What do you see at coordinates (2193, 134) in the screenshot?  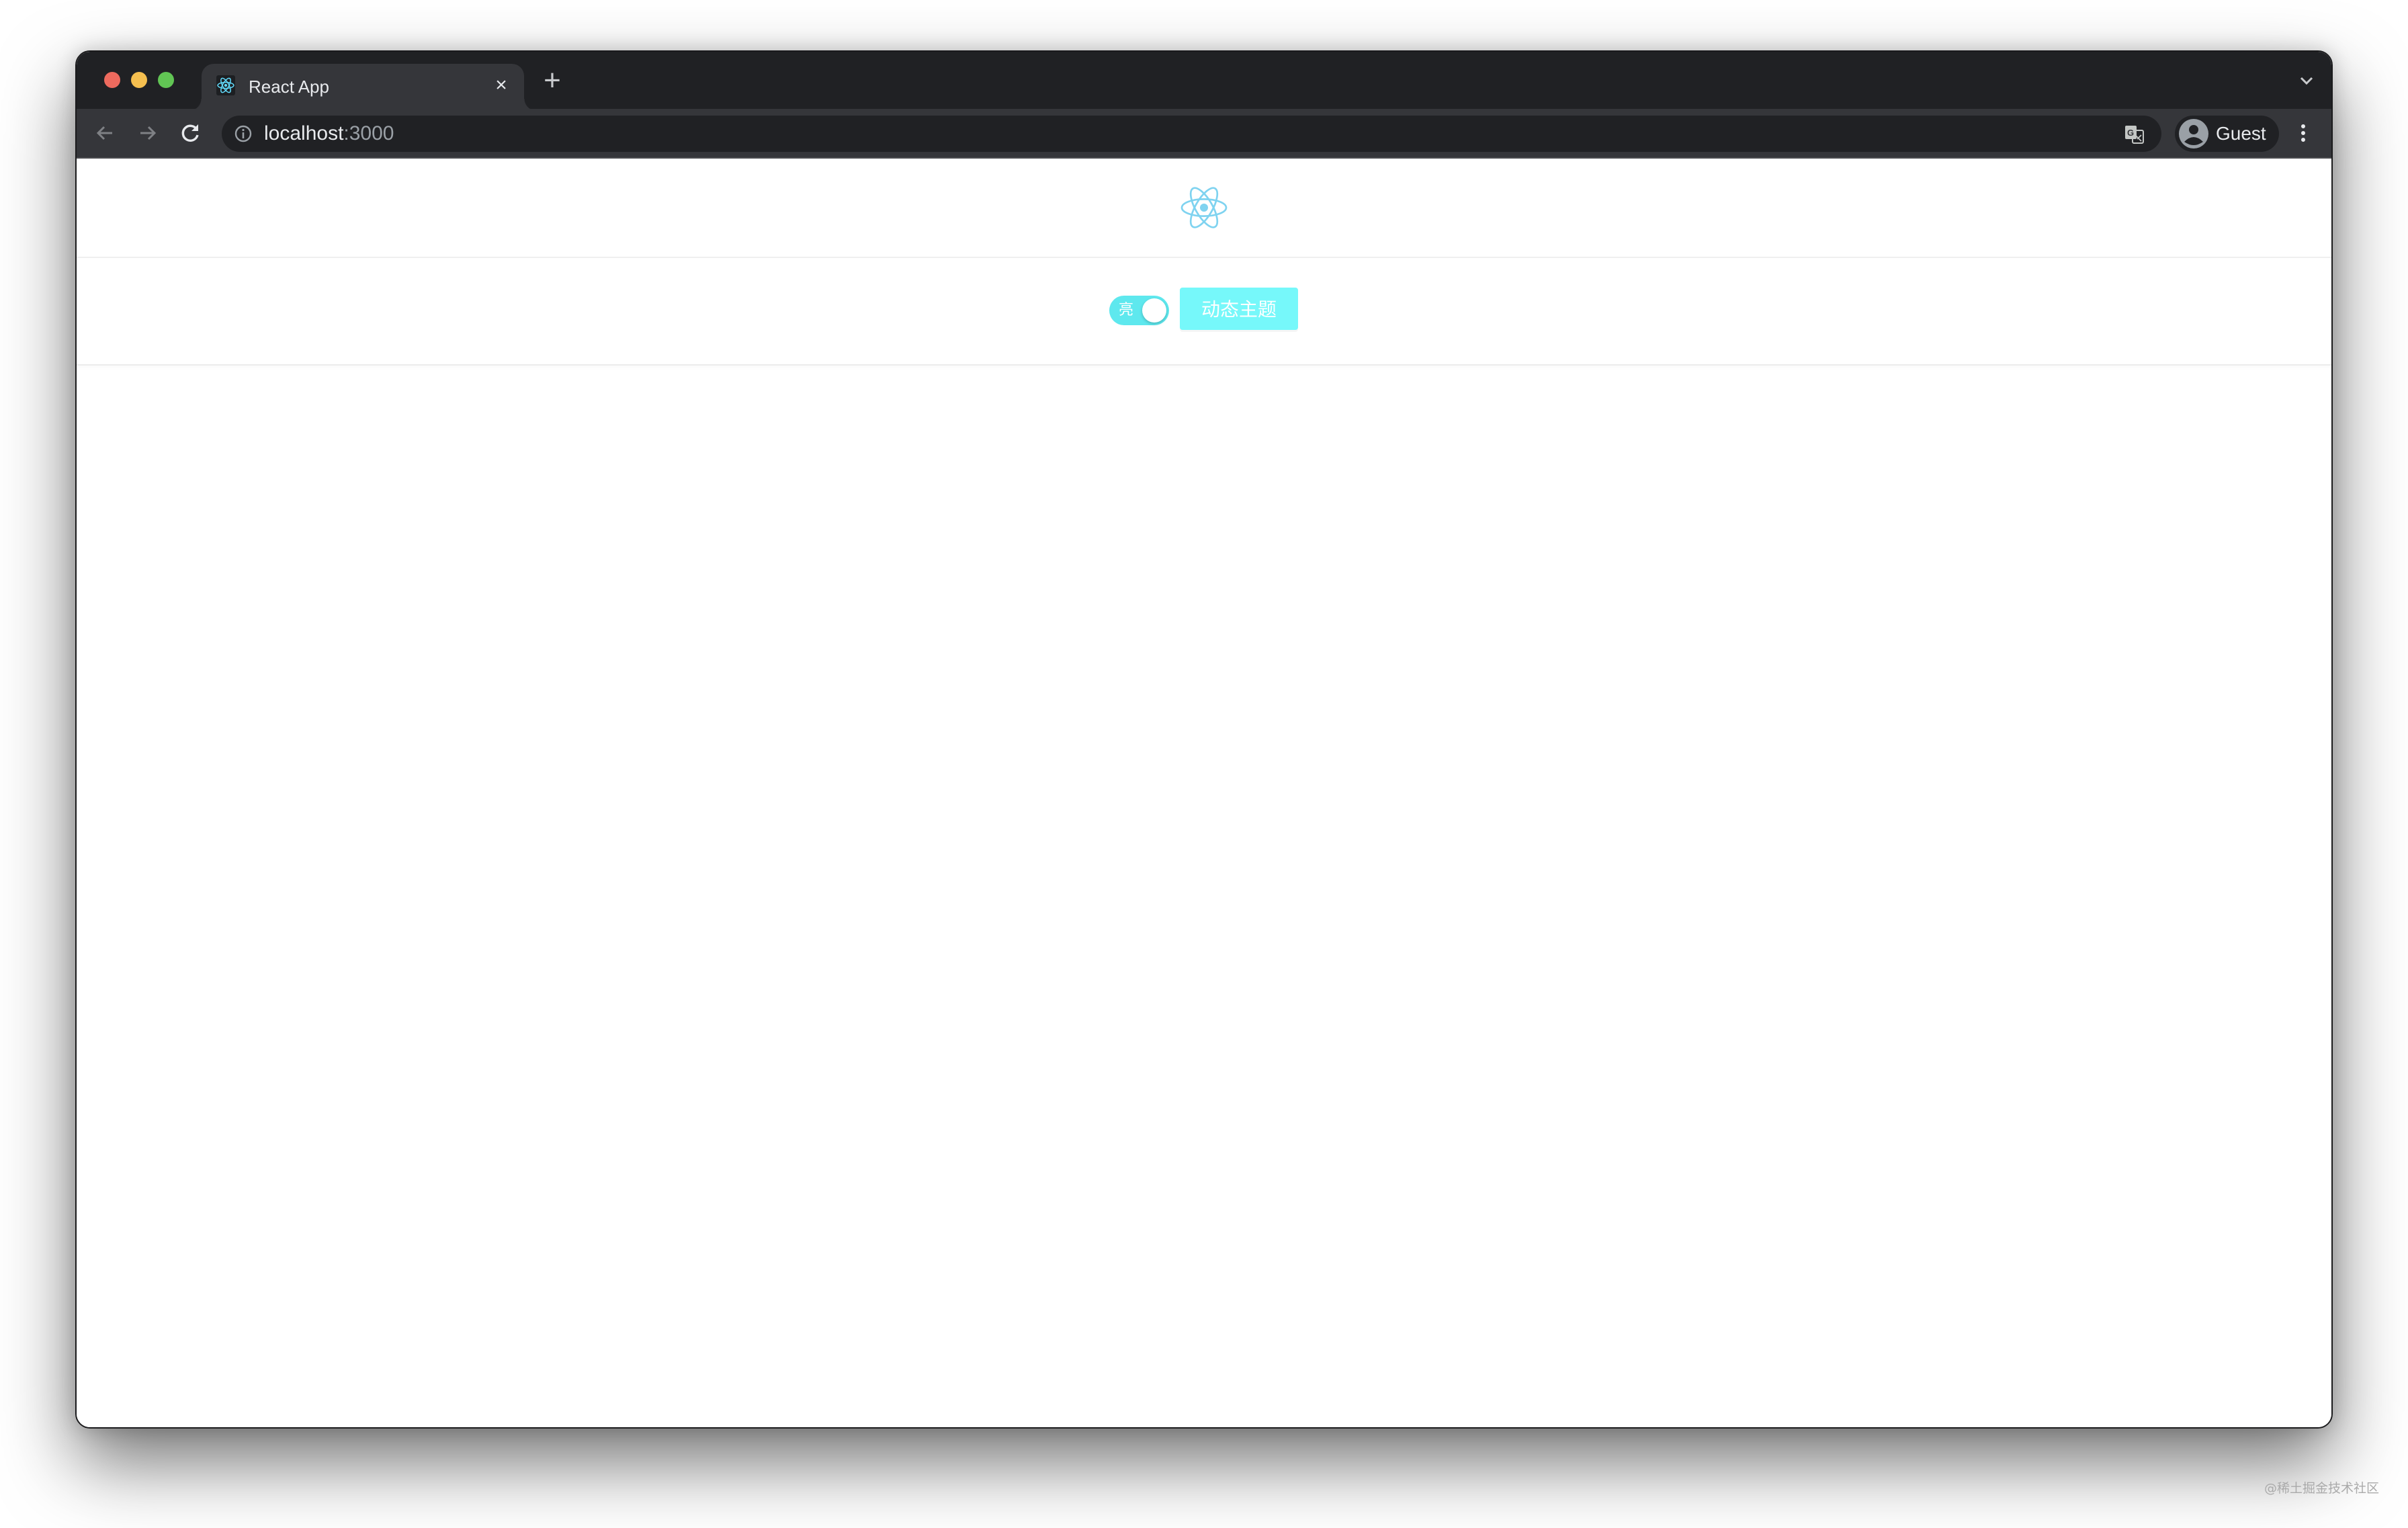 I see `person-avatar-icon` at bounding box center [2193, 134].